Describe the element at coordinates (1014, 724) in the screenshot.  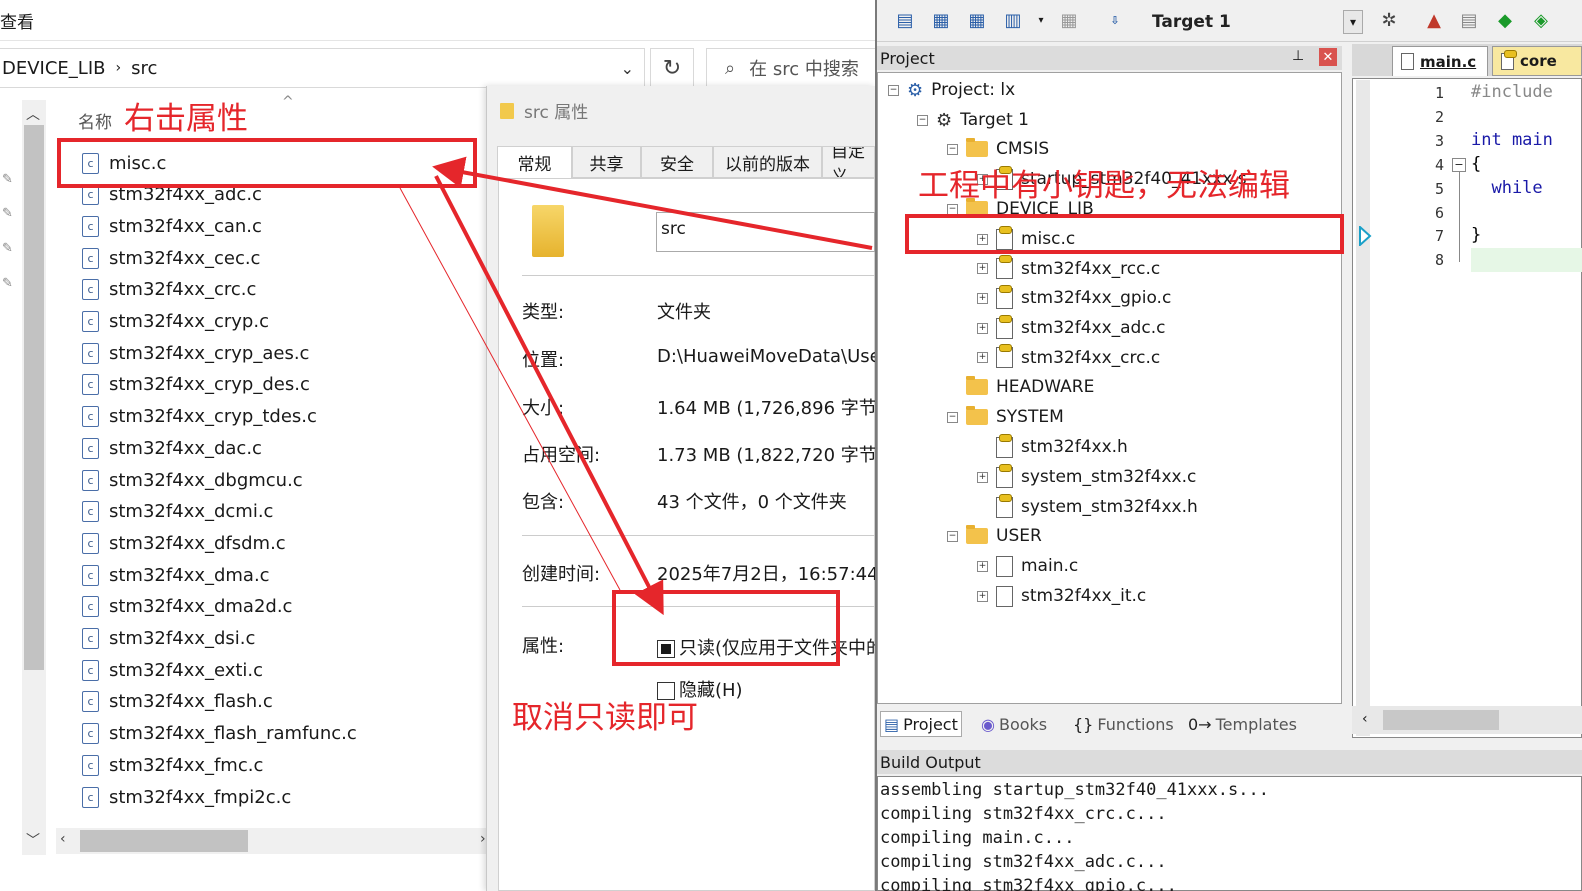
I see `tab-books: ◉ Books` at that location.